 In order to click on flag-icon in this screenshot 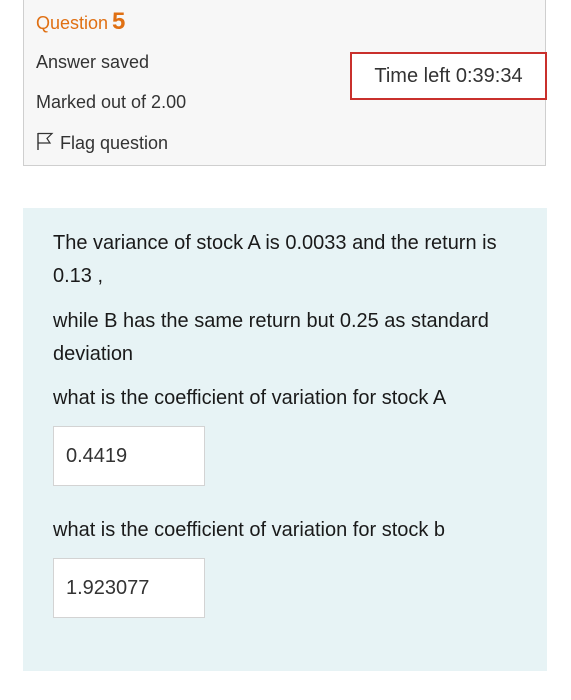, I will do `click(48, 143)`.